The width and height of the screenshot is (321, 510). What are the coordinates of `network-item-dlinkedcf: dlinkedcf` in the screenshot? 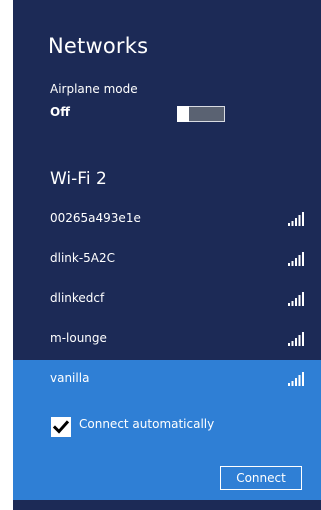 It's located at (167, 300).